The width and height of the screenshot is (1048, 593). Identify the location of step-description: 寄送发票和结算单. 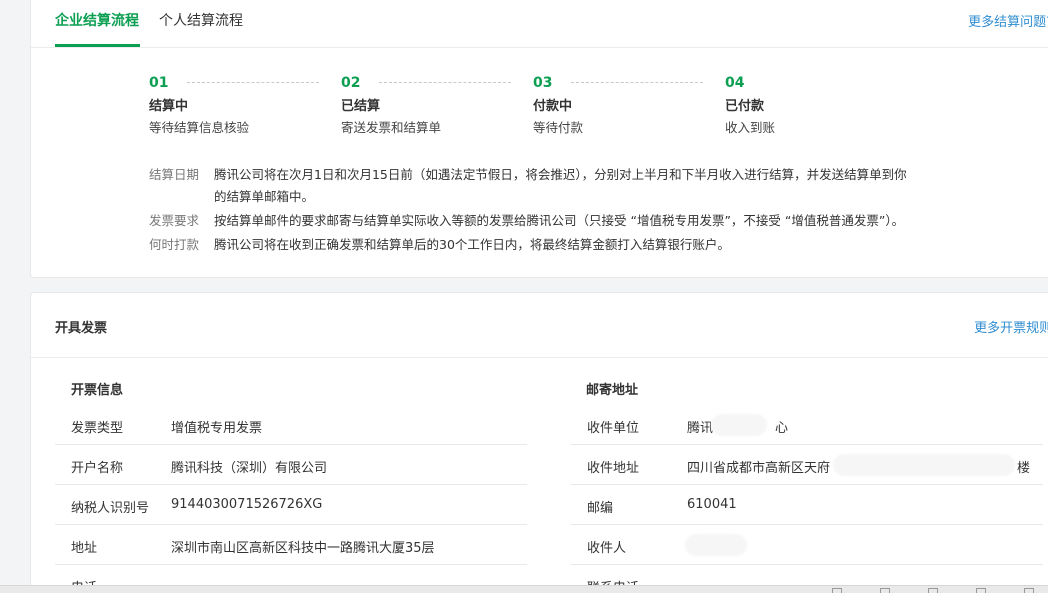
(391, 127).